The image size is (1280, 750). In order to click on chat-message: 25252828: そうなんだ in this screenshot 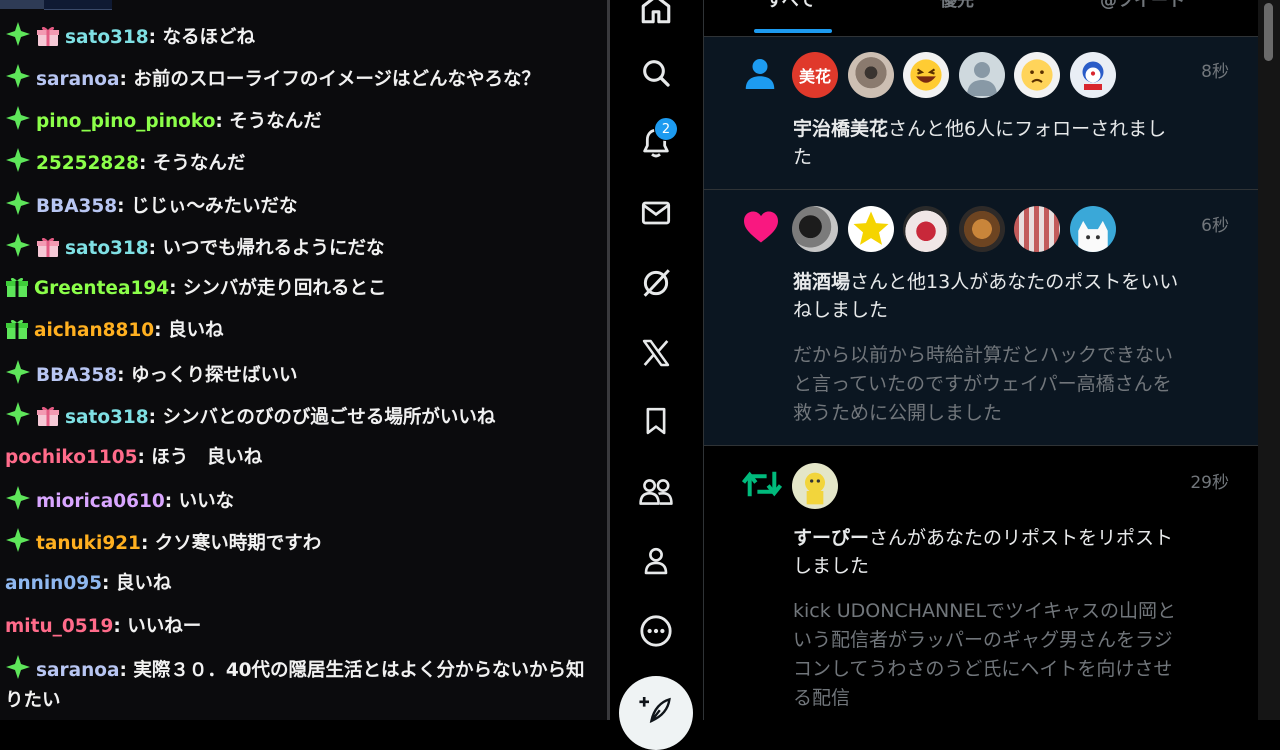, I will do `click(302, 163)`.